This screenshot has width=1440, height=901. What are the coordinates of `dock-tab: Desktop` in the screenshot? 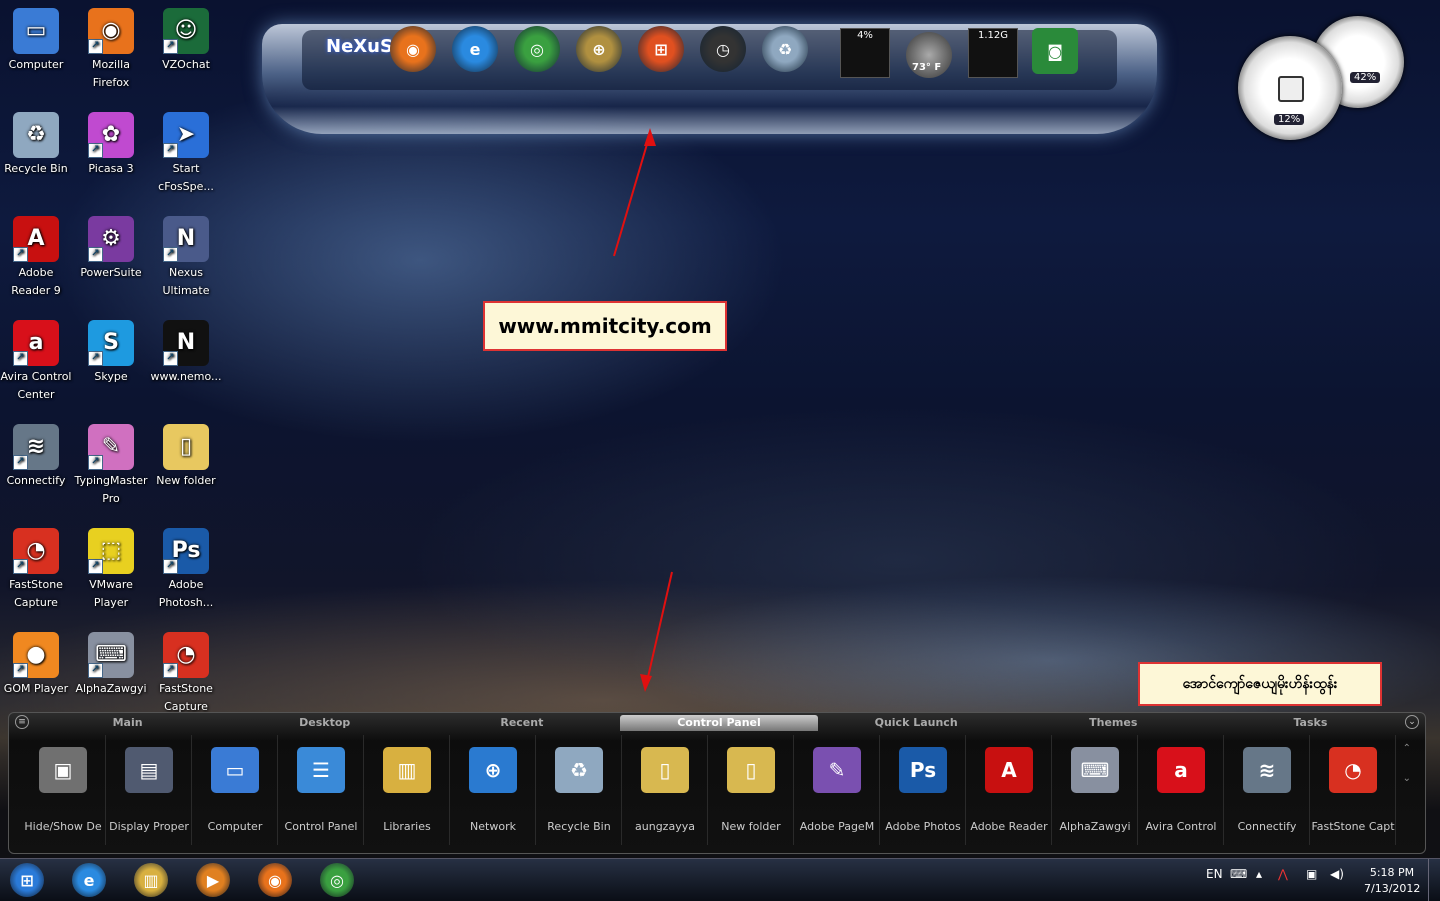 It's located at (324, 723).